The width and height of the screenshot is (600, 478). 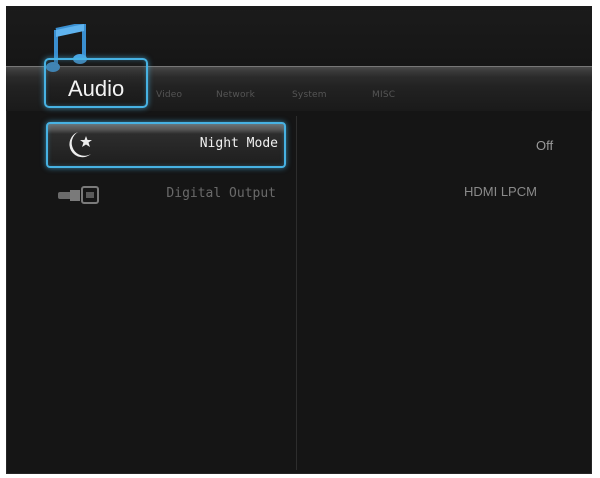 What do you see at coordinates (96, 88) in the screenshot?
I see `tab-audio-label: Audio` at bounding box center [96, 88].